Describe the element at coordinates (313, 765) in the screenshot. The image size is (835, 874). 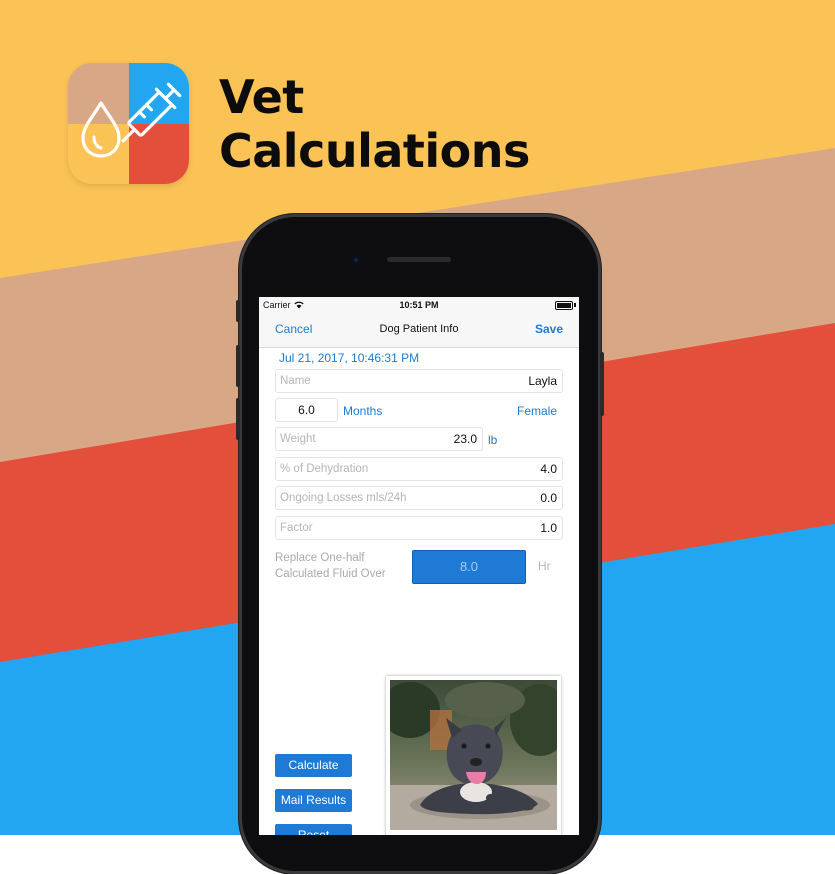
I see `calculate-button: Calculate` at that location.